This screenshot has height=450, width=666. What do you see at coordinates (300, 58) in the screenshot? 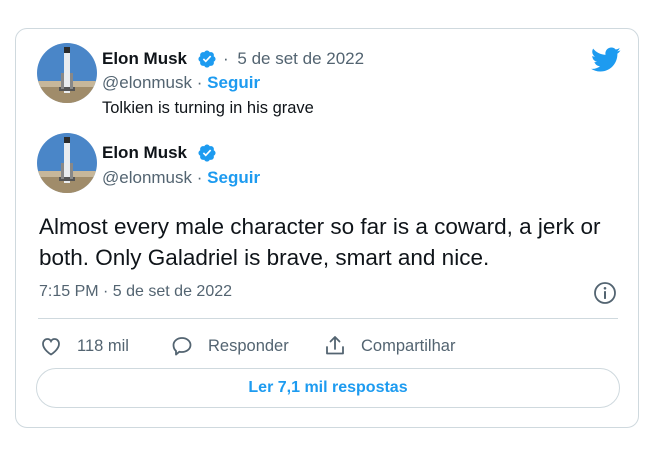
I see `tweet-date: 5 de set de 2022` at bounding box center [300, 58].